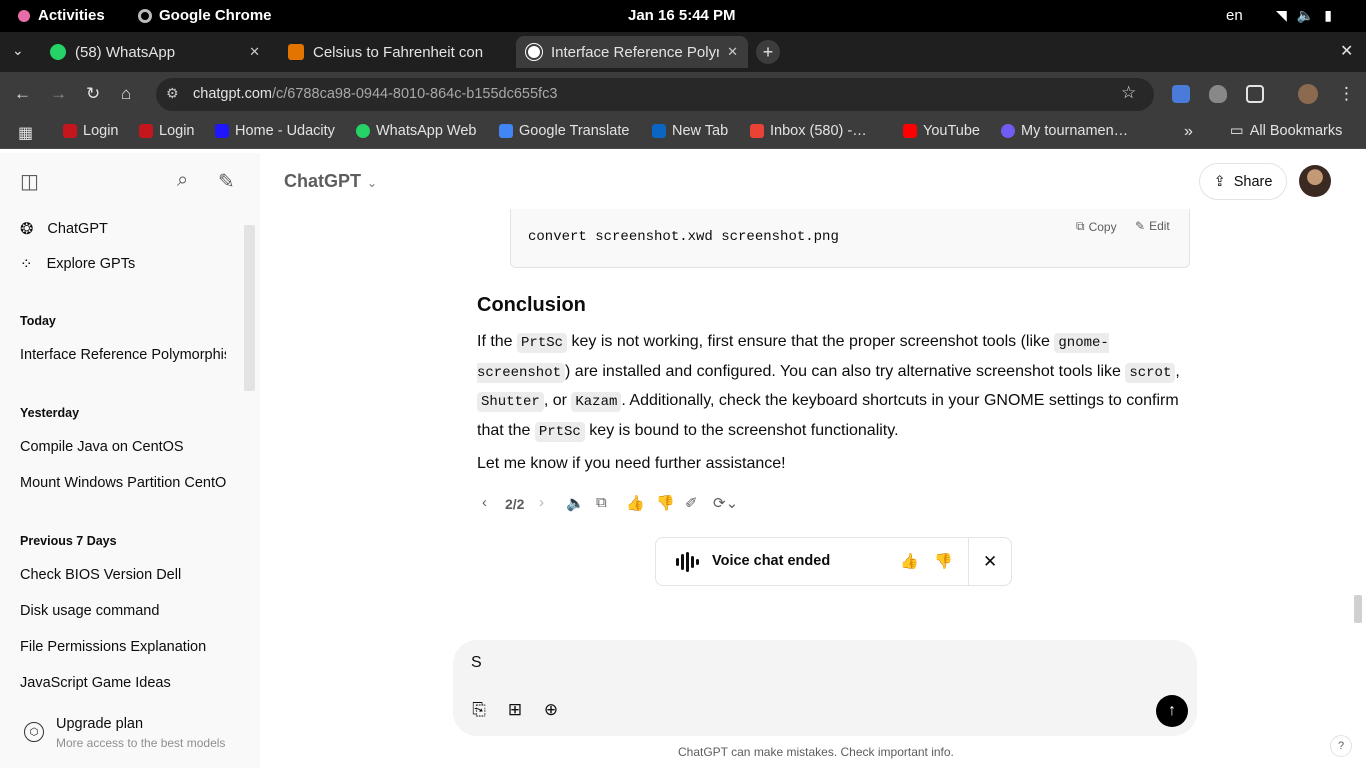 The image size is (1366, 768). What do you see at coordinates (1304, 15) in the screenshot?
I see `system-tray: ◥ 🔈 ▮` at bounding box center [1304, 15].